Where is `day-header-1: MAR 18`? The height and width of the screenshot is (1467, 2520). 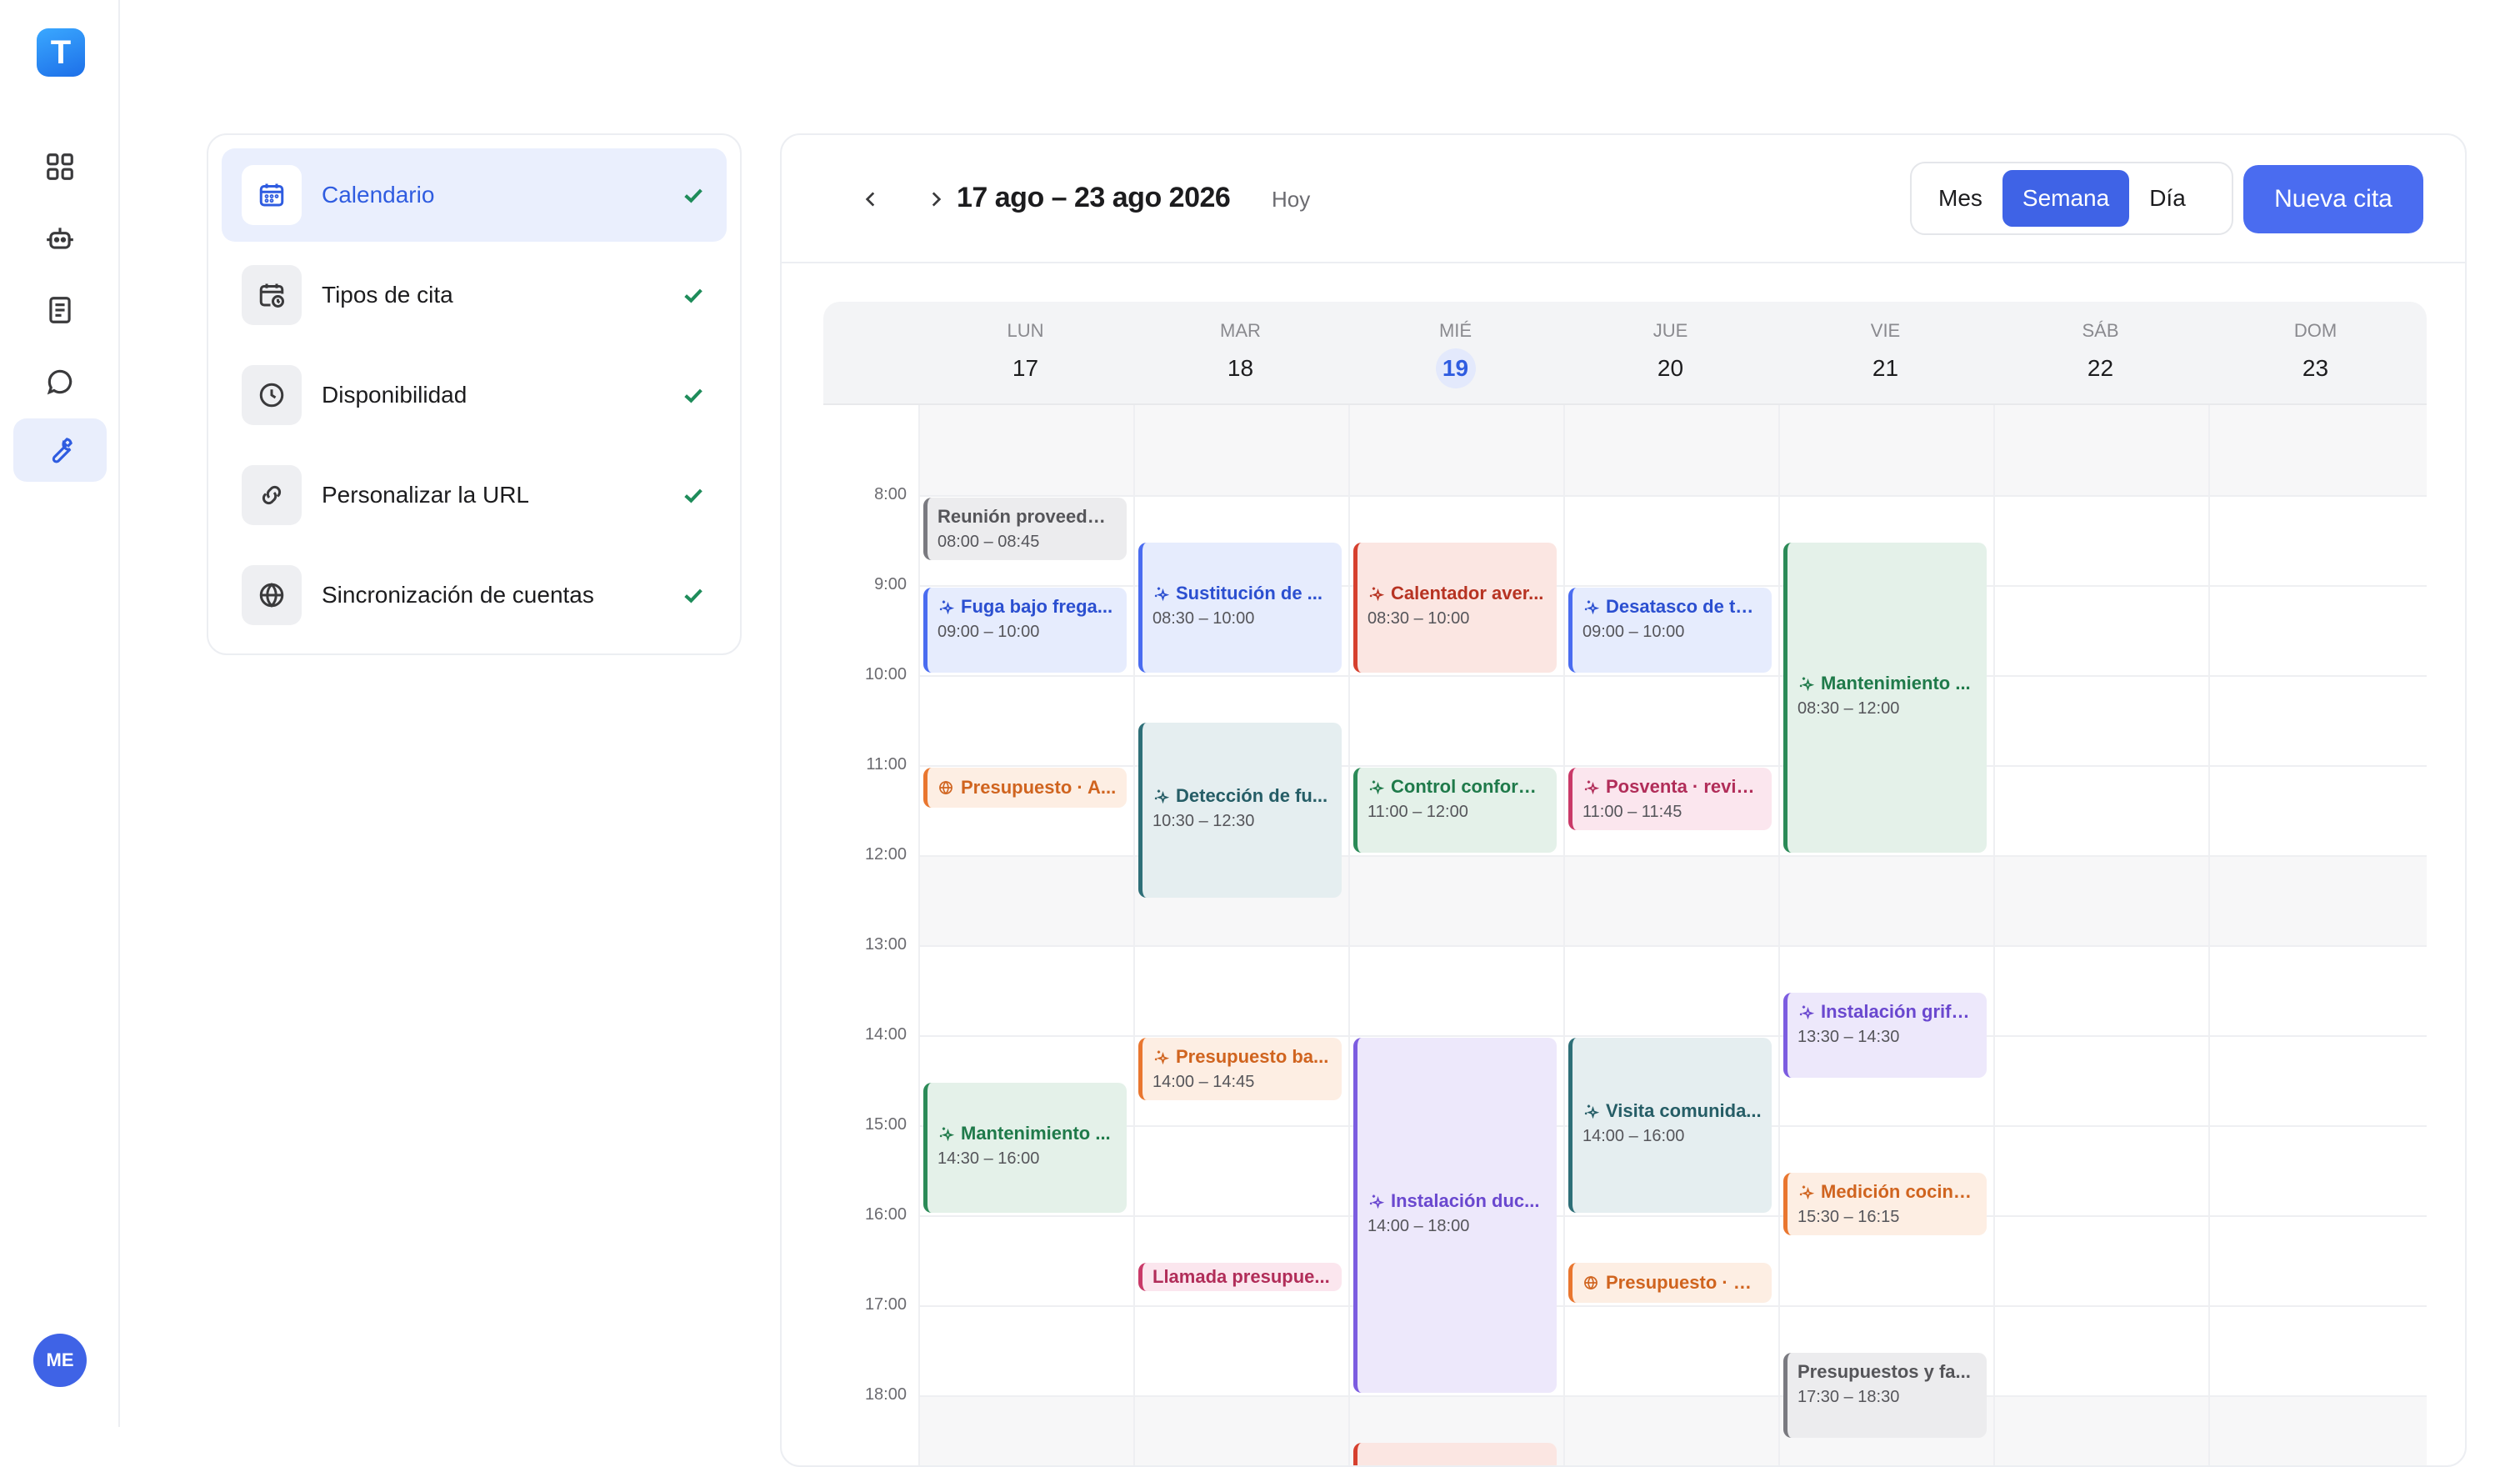 day-header-1: MAR 18 is located at coordinates (1240, 353).